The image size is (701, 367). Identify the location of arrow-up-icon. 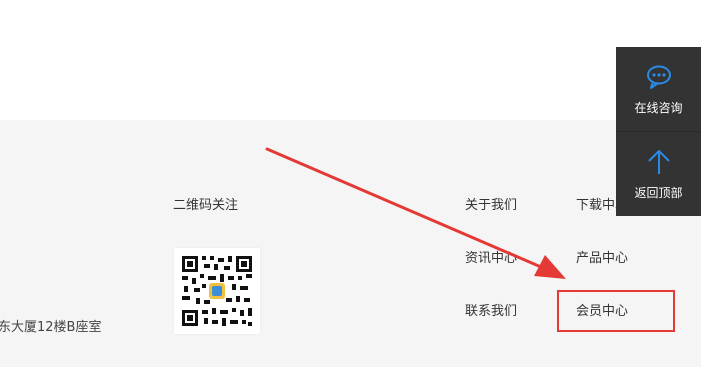
(659, 162).